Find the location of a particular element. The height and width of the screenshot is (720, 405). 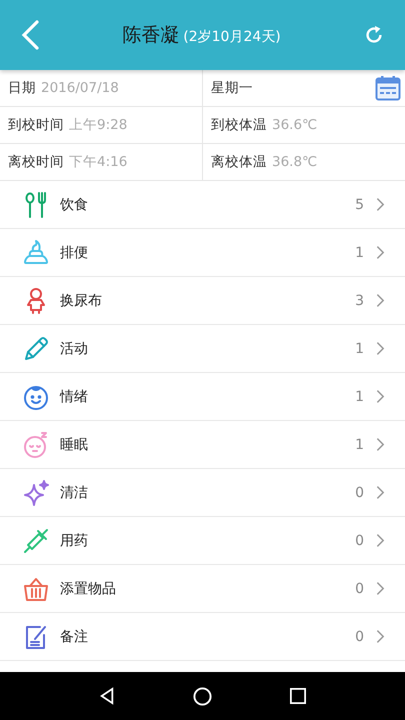

home-nav-icon is located at coordinates (202, 696).